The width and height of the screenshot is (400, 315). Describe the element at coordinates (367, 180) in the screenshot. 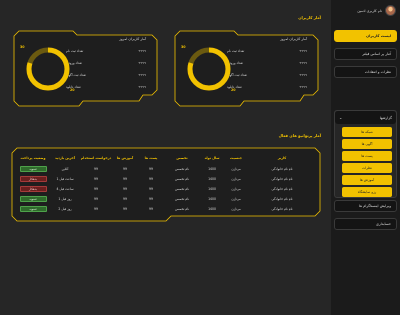

I see `submenu-item-tutorials: آموزش ها` at that location.